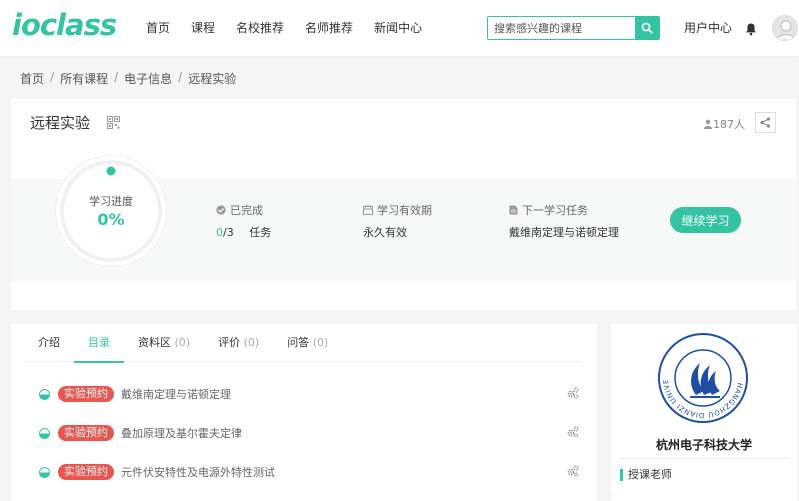  I want to click on tab-label: 介绍, so click(49, 342).